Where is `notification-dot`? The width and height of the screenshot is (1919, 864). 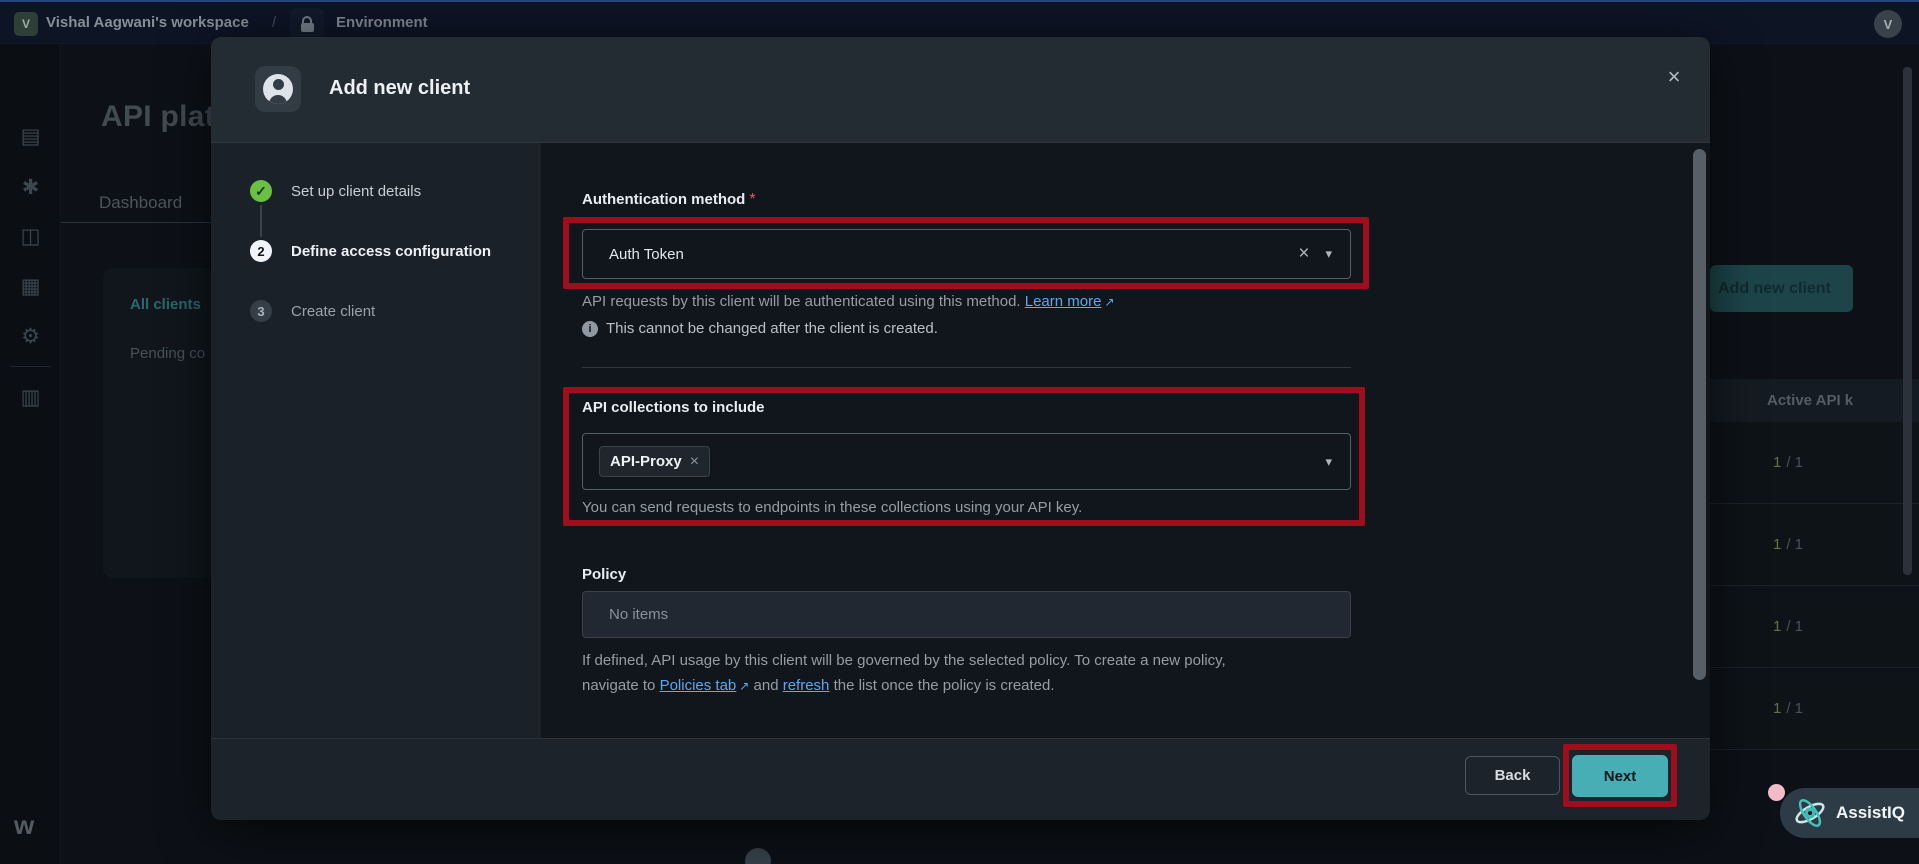 notification-dot is located at coordinates (1776, 792).